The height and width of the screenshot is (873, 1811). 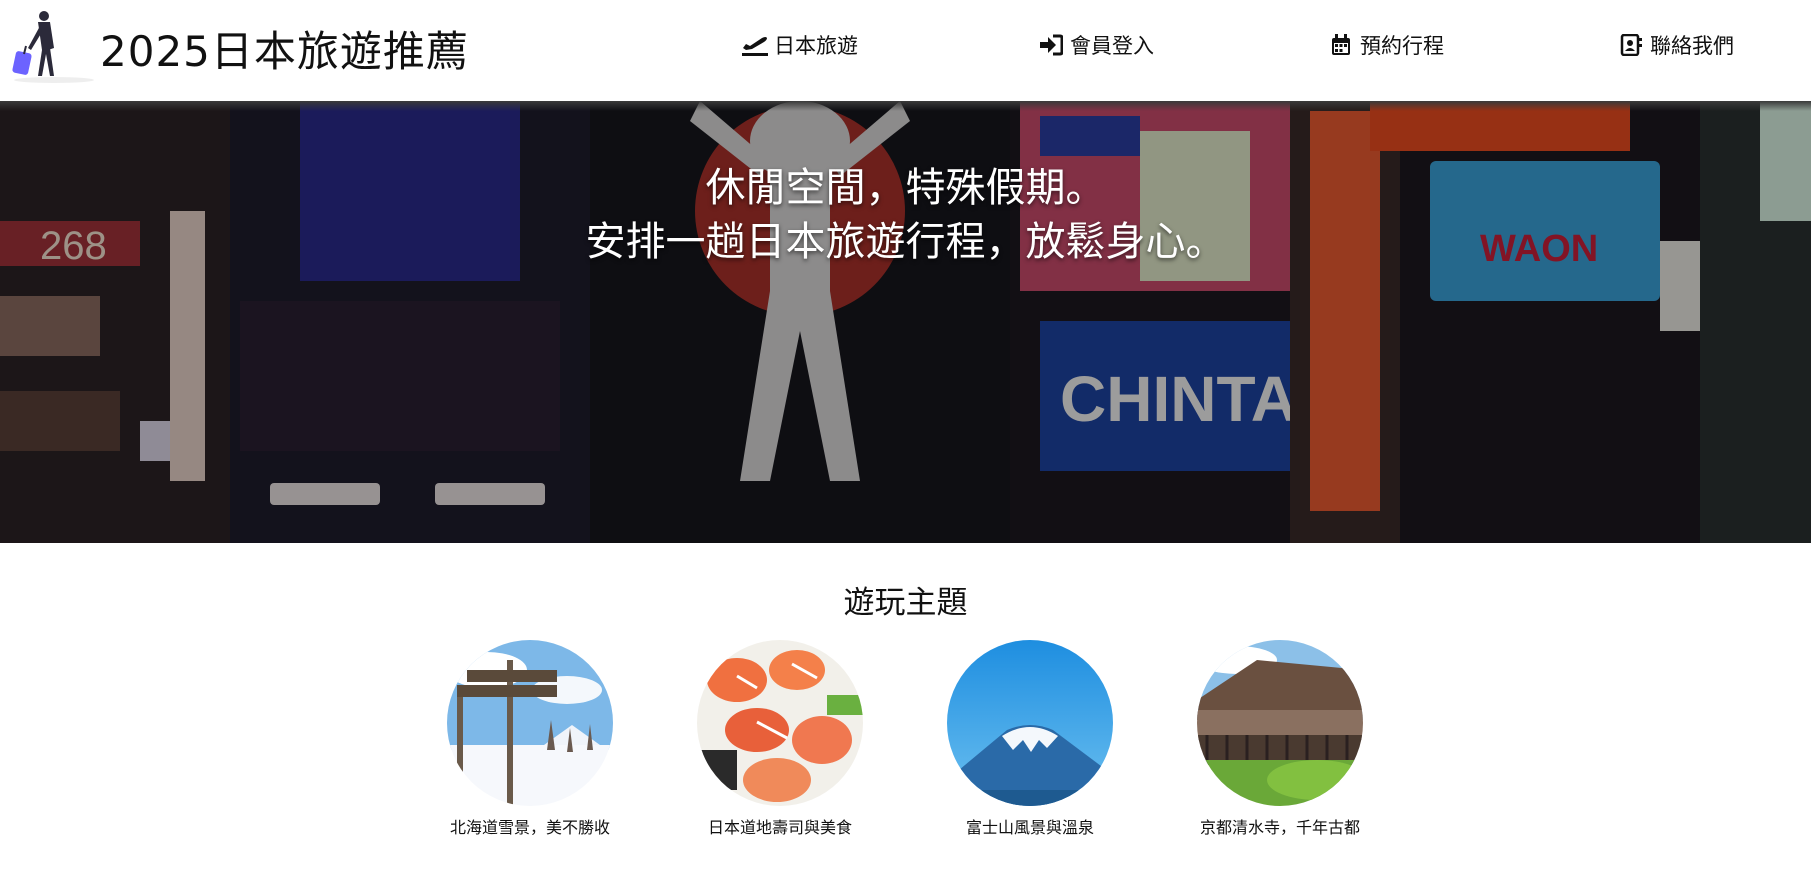 What do you see at coordinates (905, 188) in the screenshot?
I see `hero-headline: 休閒空間，特殊假期。` at bounding box center [905, 188].